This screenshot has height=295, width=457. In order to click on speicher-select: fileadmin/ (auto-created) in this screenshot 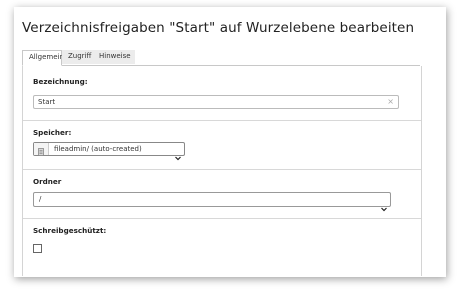, I will do `click(109, 151)`.